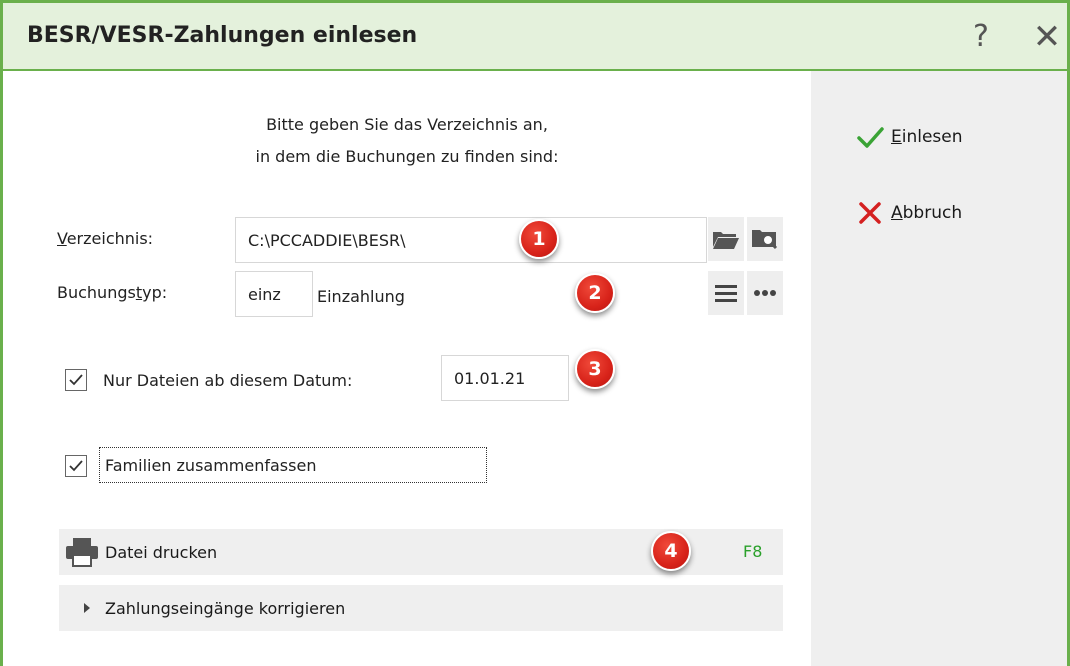 The width and height of the screenshot is (1070, 666). I want to click on folder-search-icon, so click(765, 240).